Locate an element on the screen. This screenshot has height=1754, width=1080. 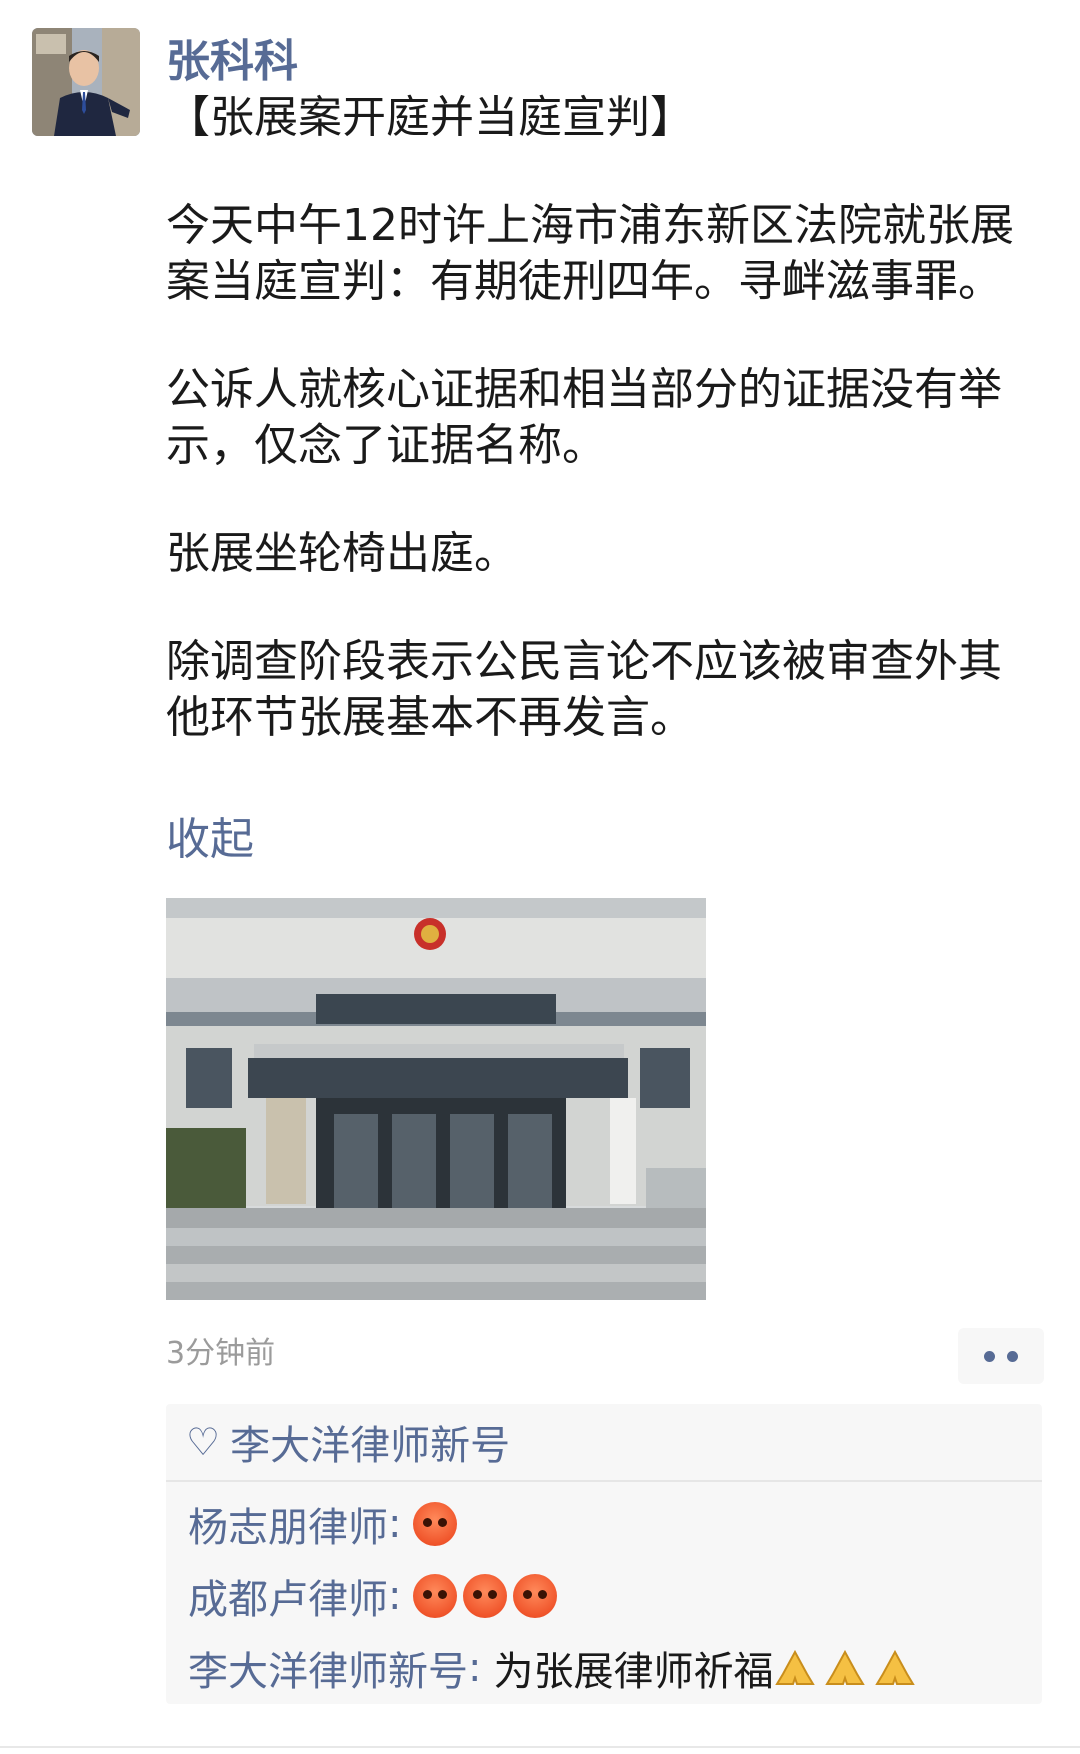
comment-row: 杨志朋律师 : is located at coordinates (604, 1524).